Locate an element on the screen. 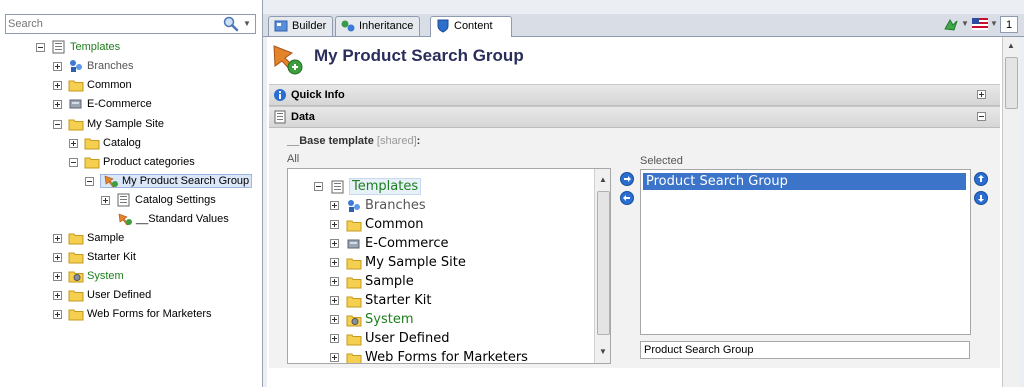 Image resolution: width=1024 pixels, height=387 pixels. tree-node: Catalog is located at coordinates (105, 143).